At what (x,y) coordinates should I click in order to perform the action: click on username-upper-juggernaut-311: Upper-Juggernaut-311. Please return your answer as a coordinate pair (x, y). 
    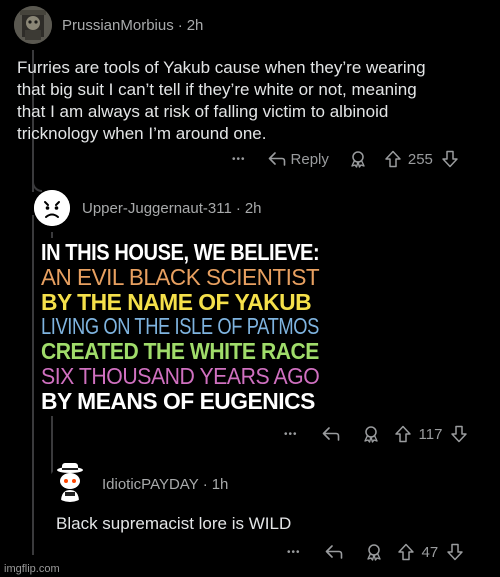
    Looking at the image, I should click on (157, 208).